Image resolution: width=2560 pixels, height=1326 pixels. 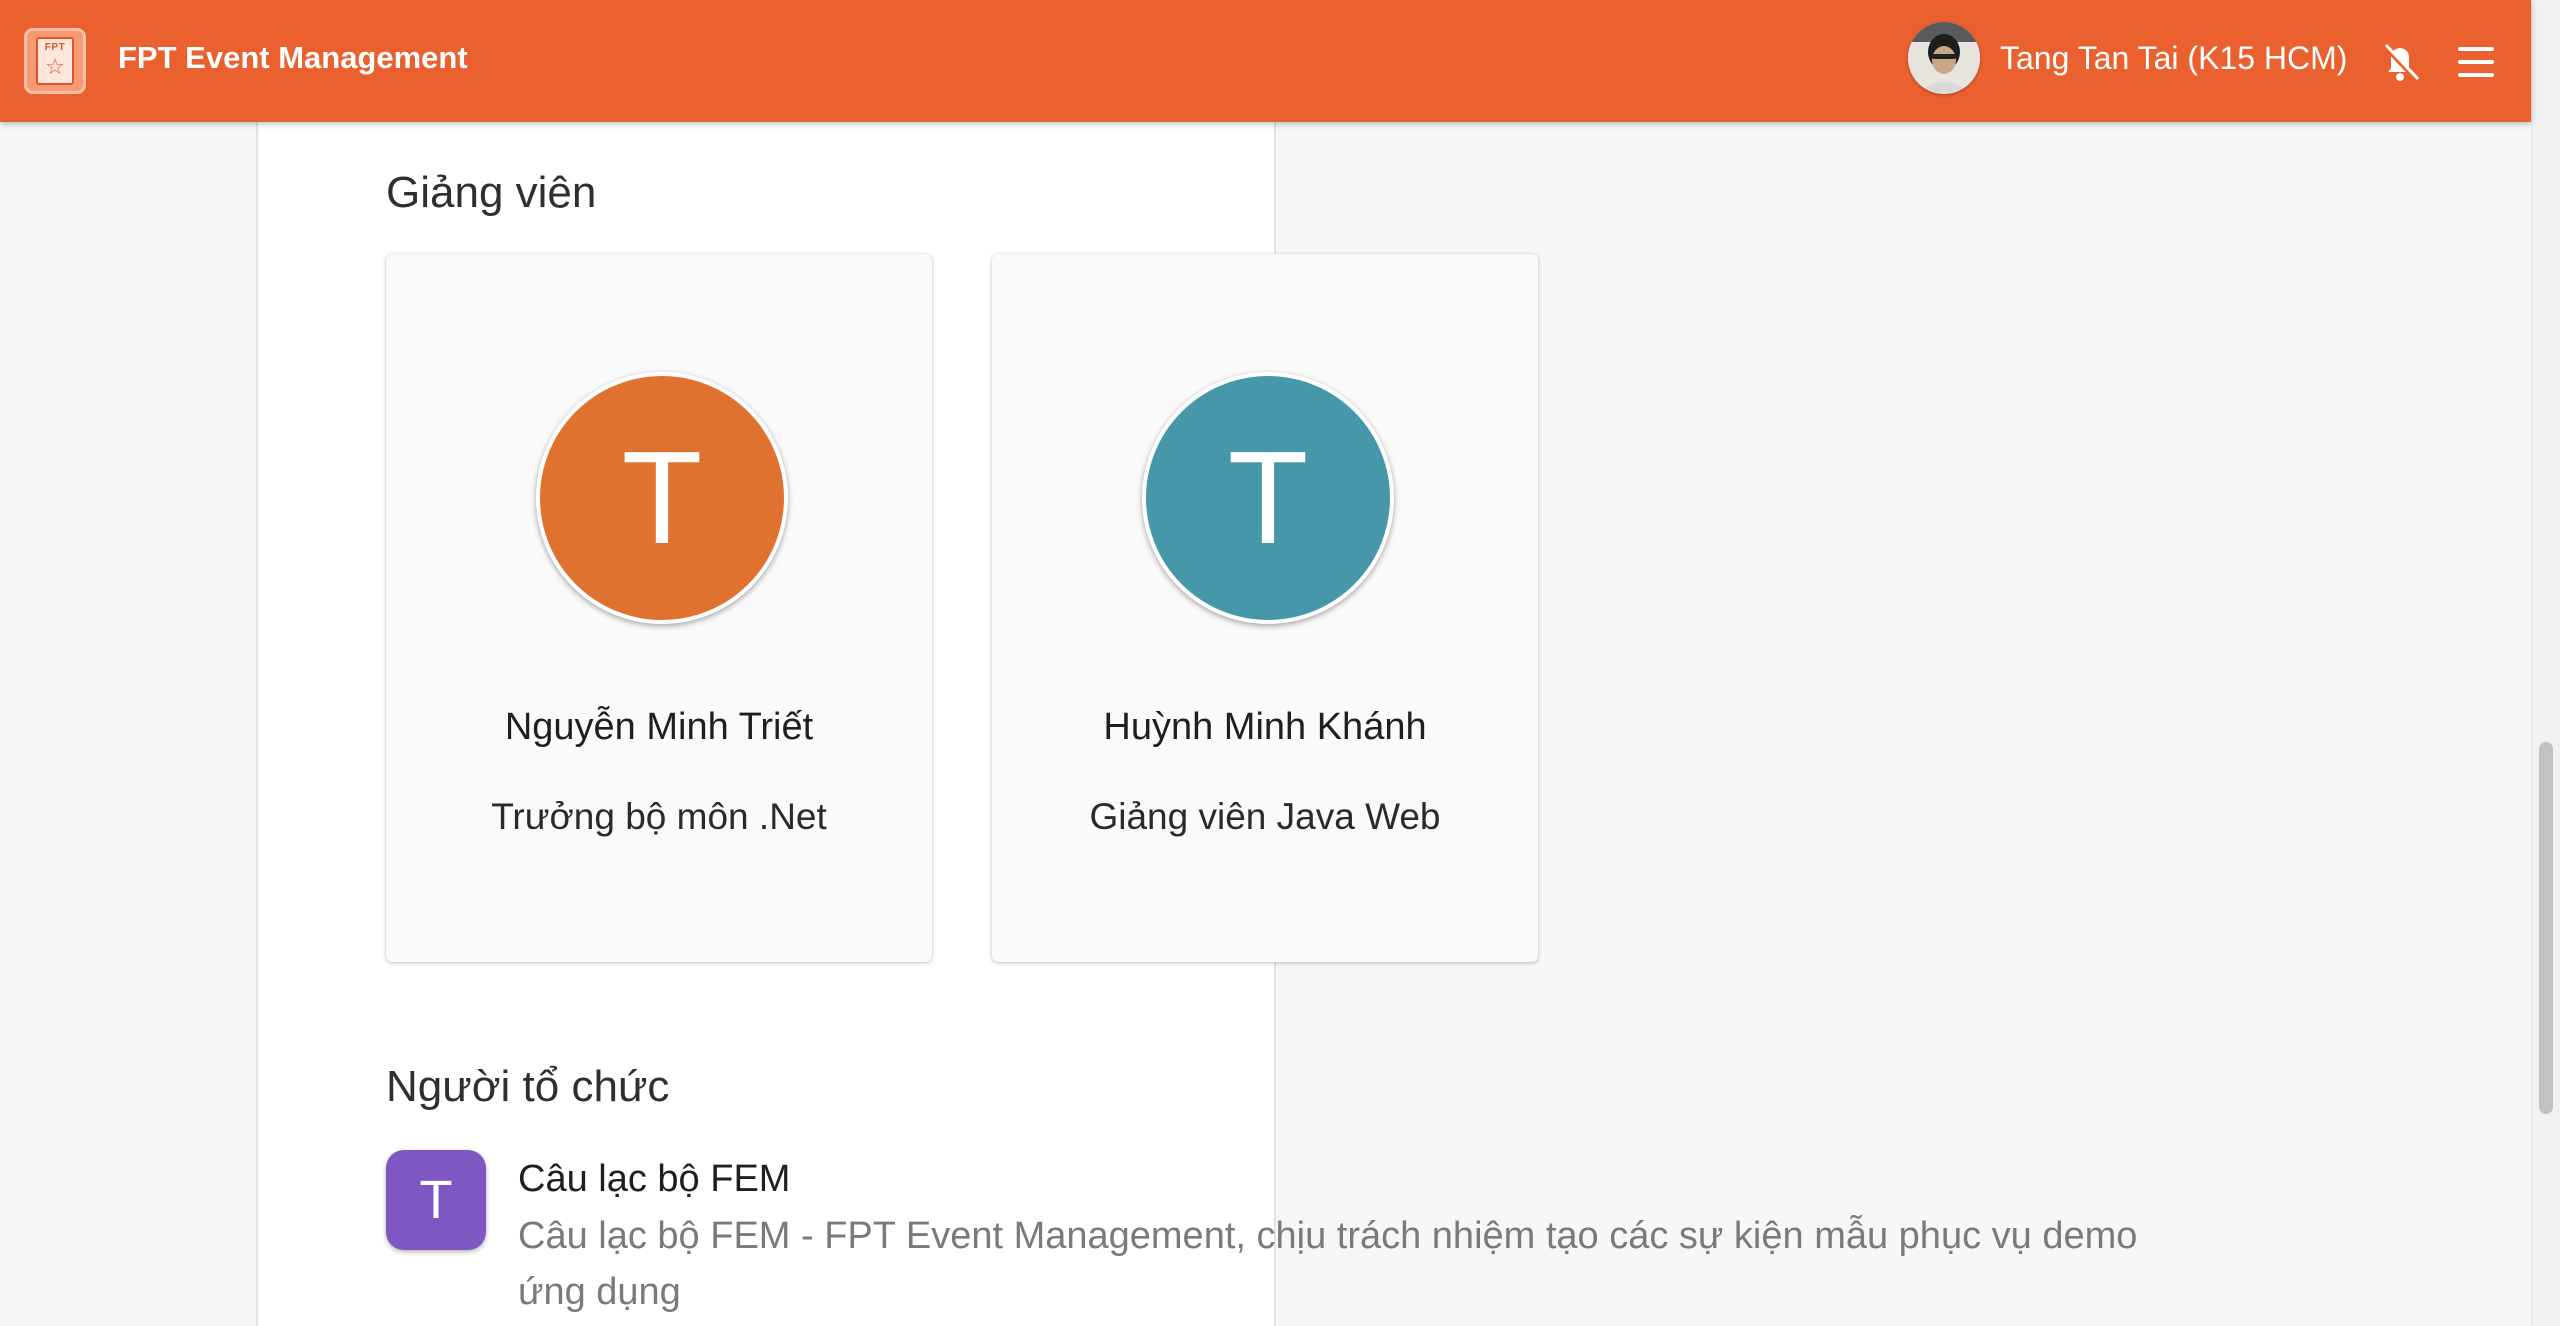 I want to click on lecturers-heading: Giảng viên, so click(x=491, y=192).